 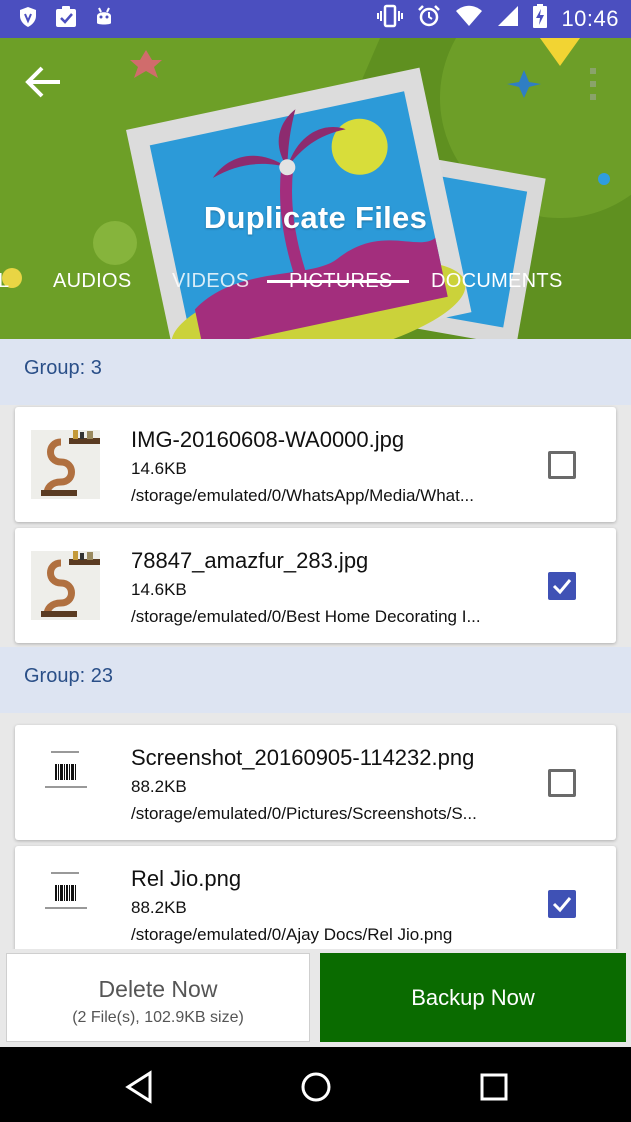 What do you see at coordinates (63, 368) in the screenshot?
I see `group-label: Group: 3` at bounding box center [63, 368].